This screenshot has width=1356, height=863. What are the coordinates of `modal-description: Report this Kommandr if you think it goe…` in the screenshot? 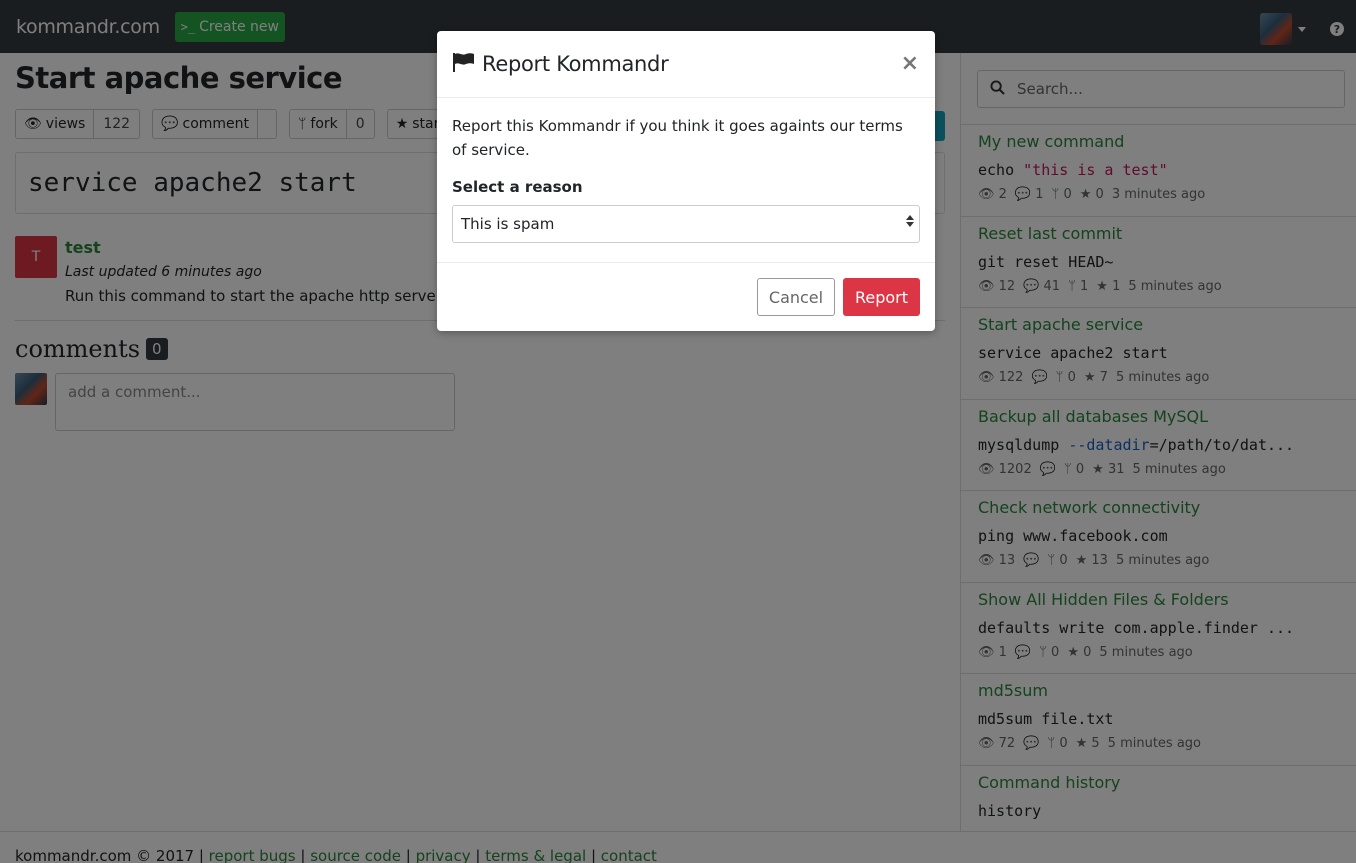 It's located at (677, 138).